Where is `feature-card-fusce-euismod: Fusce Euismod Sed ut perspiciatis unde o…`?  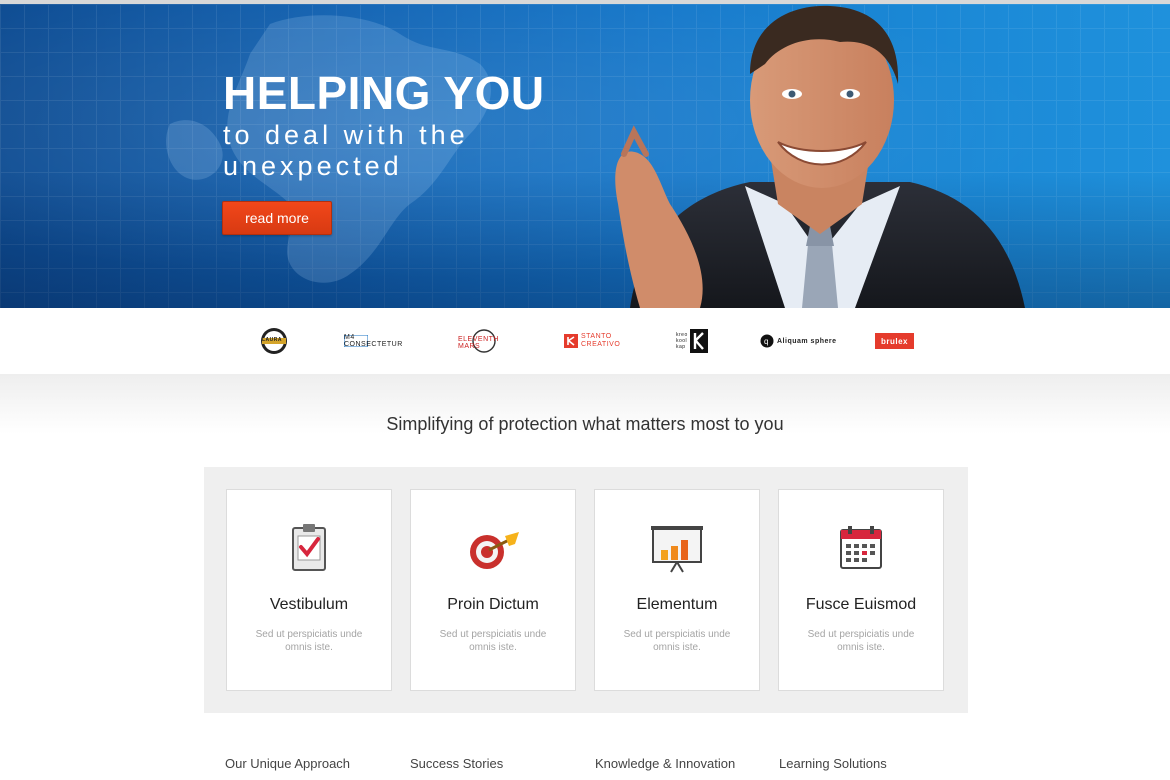
feature-card-fusce-euismod: Fusce Euismod Sed ut perspiciatis unde o… is located at coordinates (861, 590).